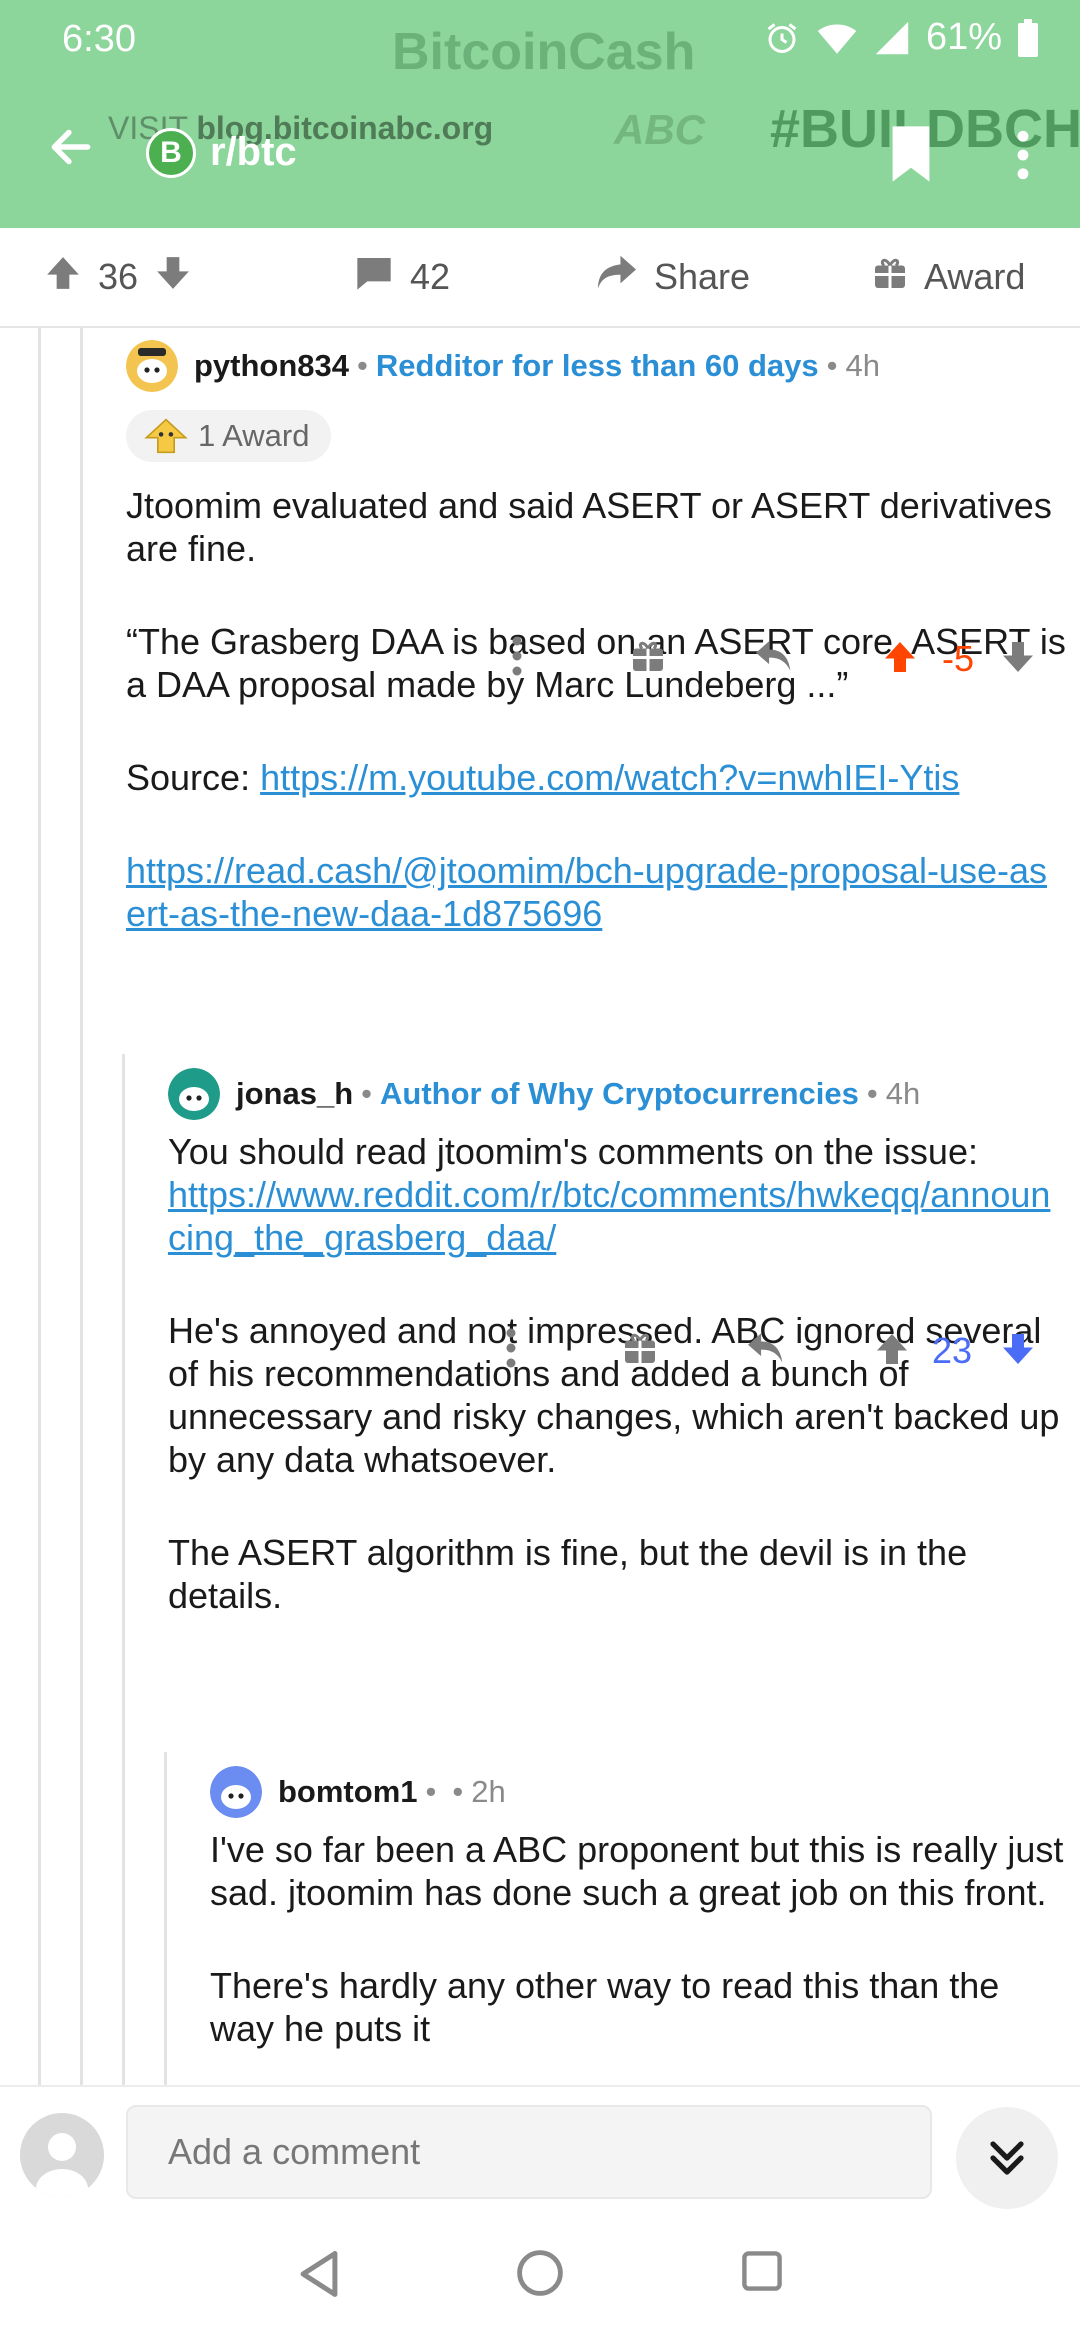  I want to click on comment-score: 23, so click(952, 1350).